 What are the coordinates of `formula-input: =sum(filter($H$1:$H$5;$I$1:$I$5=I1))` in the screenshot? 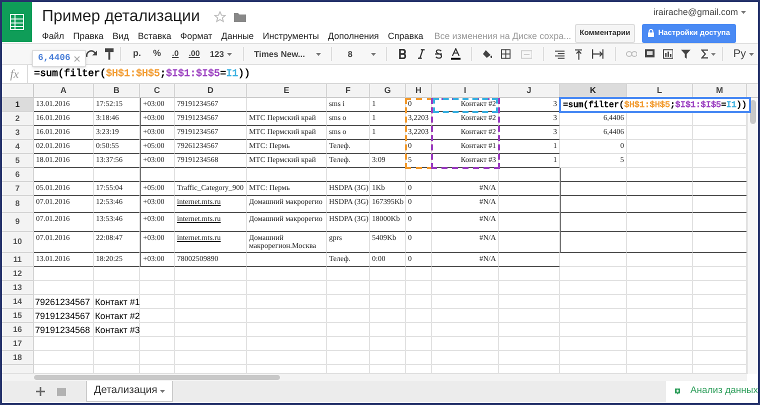 It's located at (142, 74).